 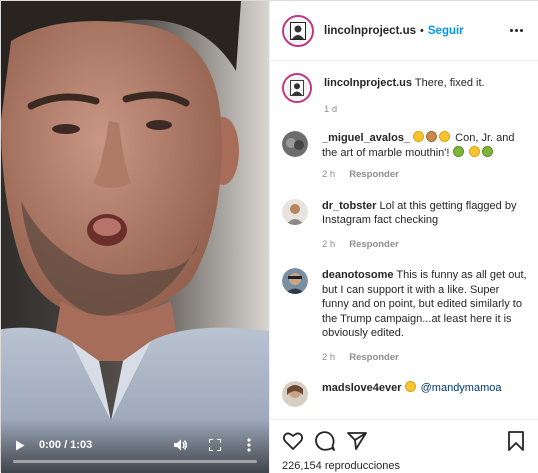 I want to click on view-count: 226,154 reproducciones, so click(x=341, y=466).